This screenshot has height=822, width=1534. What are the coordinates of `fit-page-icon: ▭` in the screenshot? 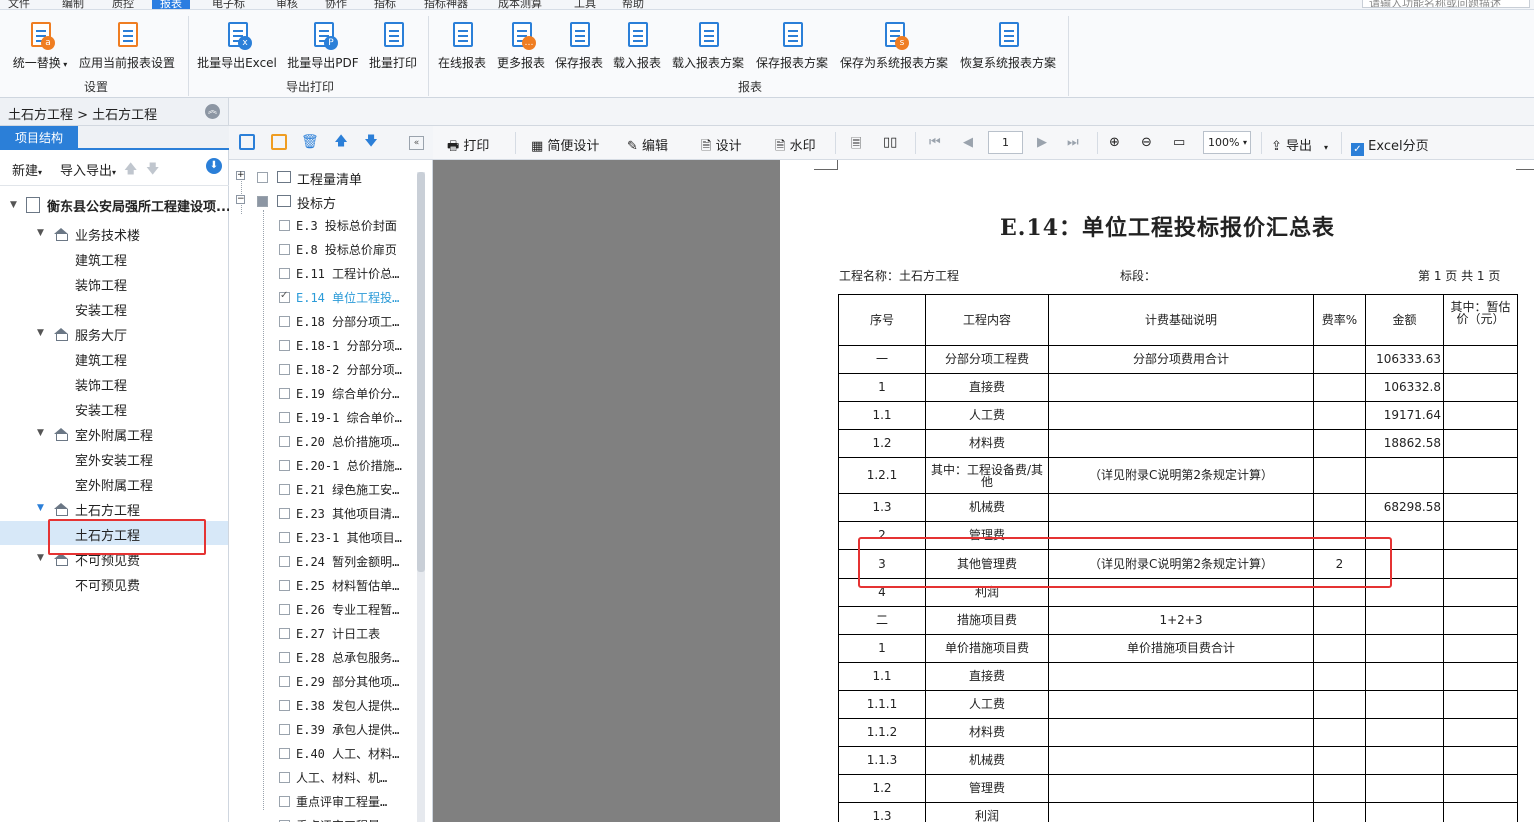 It's located at (1179, 142).